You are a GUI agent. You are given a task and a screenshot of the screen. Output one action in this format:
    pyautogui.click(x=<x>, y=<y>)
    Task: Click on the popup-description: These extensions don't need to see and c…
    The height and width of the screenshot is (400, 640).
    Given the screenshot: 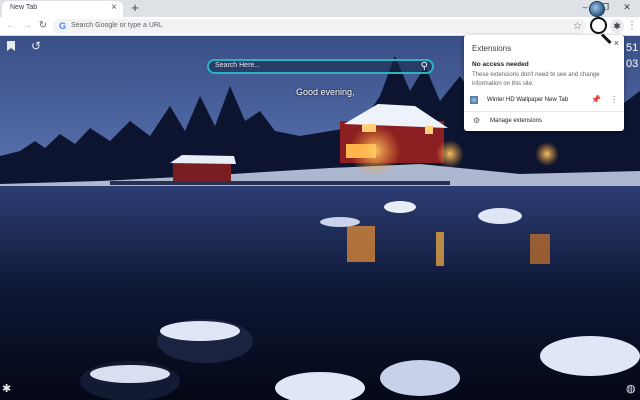 What is the action you would take?
    pyautogui.click(x=536, y=79)
    